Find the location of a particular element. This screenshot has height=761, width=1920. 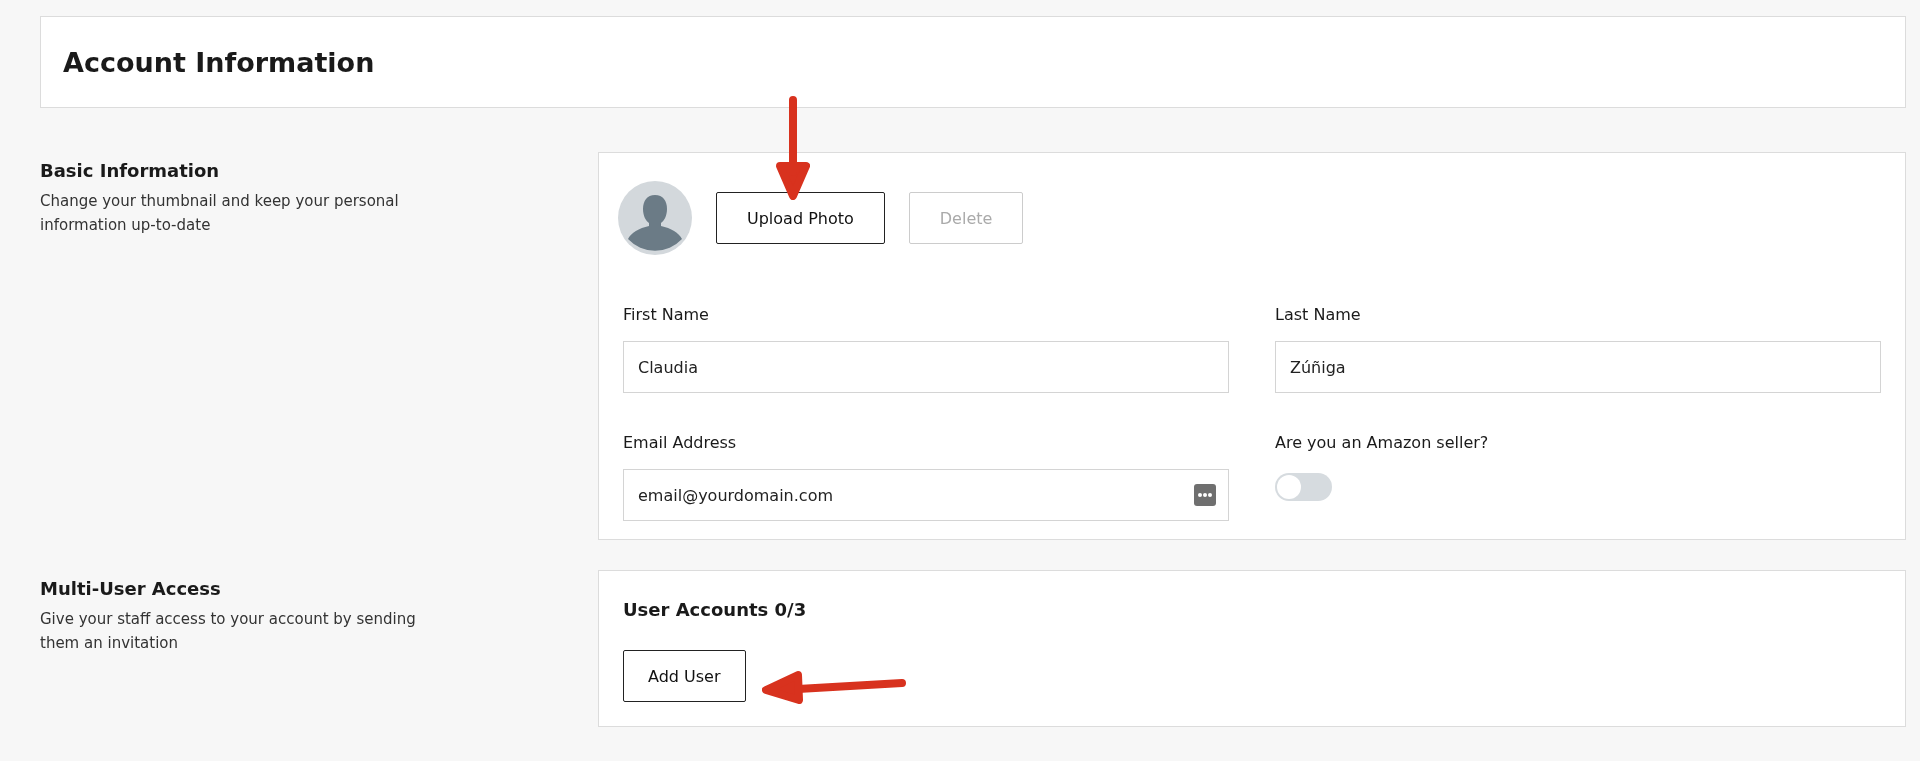

section-heading: Basic Information is located at coordinates (130, 170).